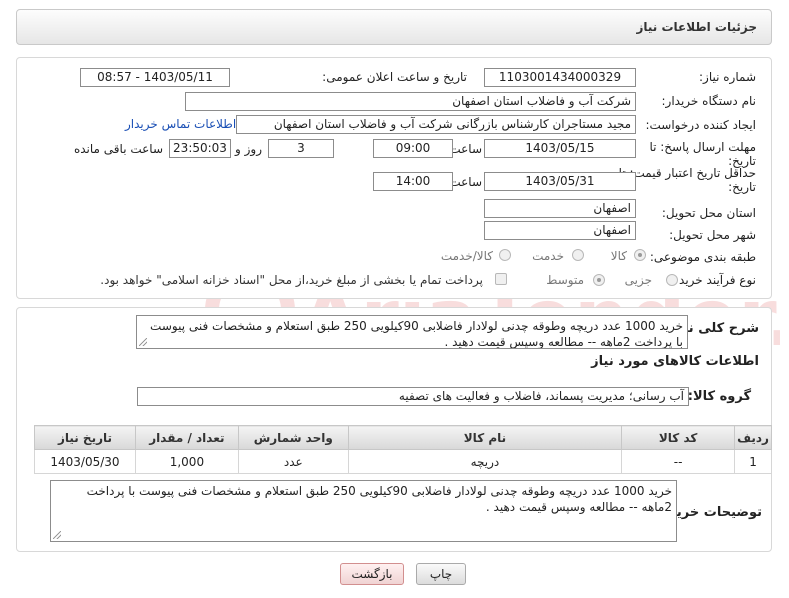  Describe the element at coordinates (155, 77) in the screenshot. I see `announce-datetime-field: 1403/05/11 - 08:57` at that location.